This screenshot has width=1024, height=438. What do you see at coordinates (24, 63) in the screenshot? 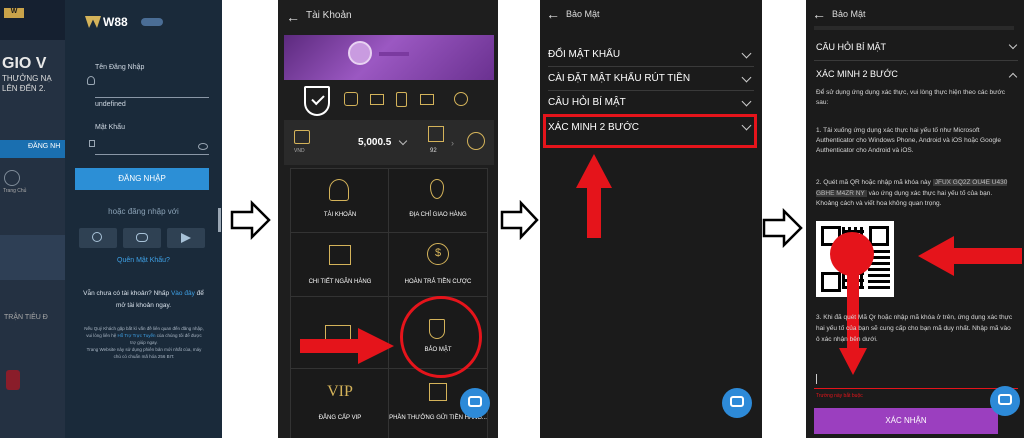
I see `background-promo-title: GIO V` at bounding box center [24, 63].